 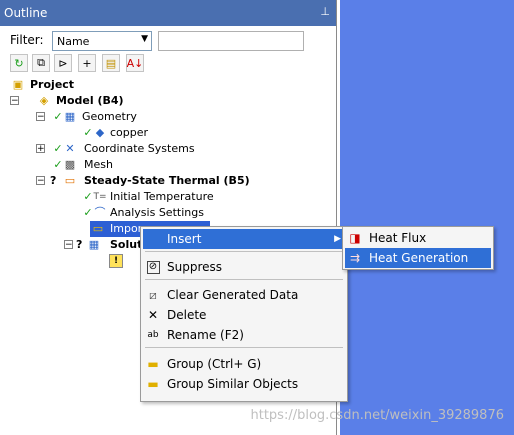 I want to click on tree-item-label: Geometry, so click(x=109, y=116).